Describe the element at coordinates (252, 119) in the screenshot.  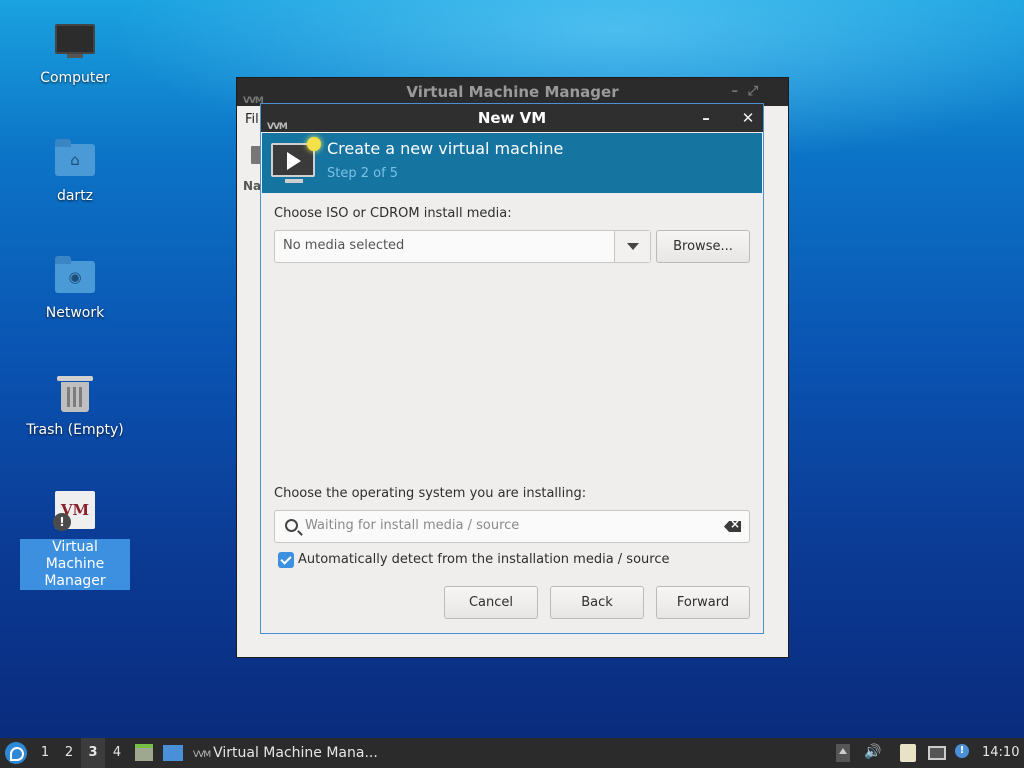
I see `menu-file: Fil` at that location.